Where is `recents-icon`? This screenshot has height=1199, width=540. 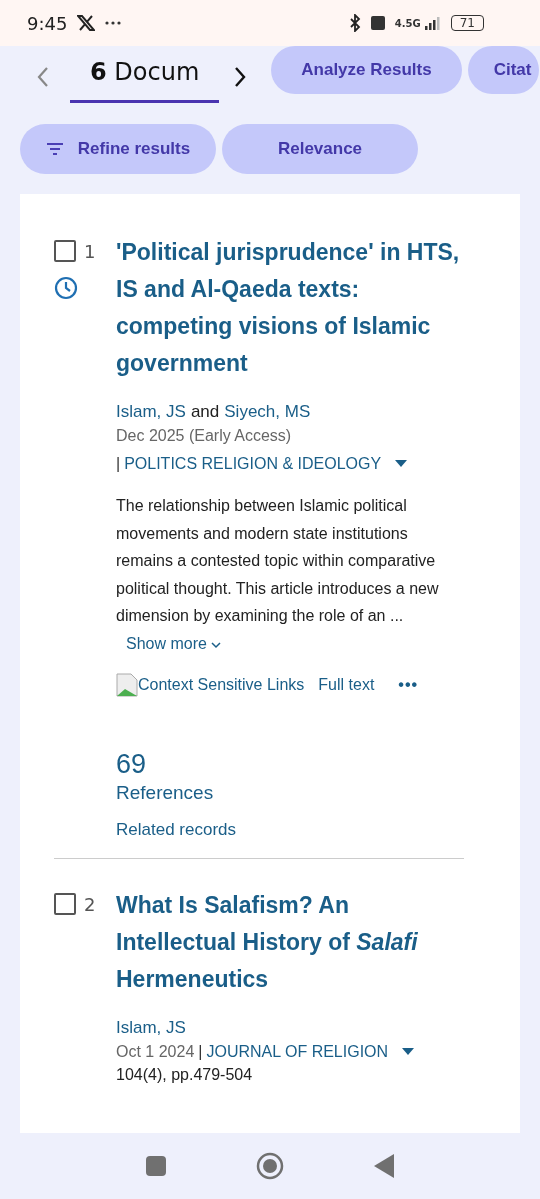
recents-icon is located at coordinates (156, 1166).